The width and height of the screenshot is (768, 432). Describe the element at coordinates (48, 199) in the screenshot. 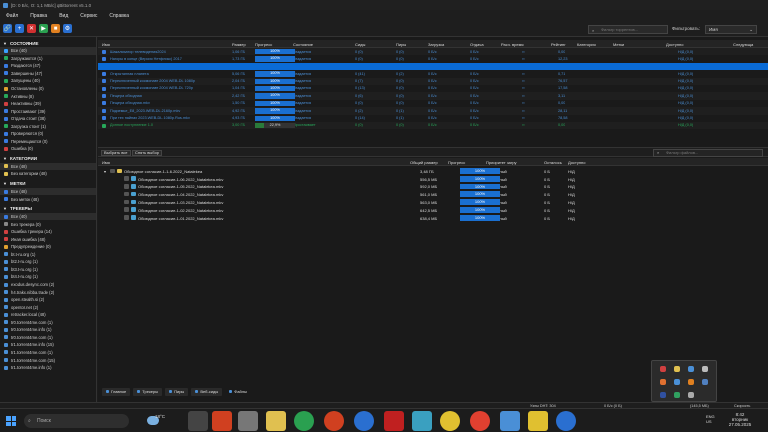

I see `sidebar-item-tag: Без меток (48)` at that location.